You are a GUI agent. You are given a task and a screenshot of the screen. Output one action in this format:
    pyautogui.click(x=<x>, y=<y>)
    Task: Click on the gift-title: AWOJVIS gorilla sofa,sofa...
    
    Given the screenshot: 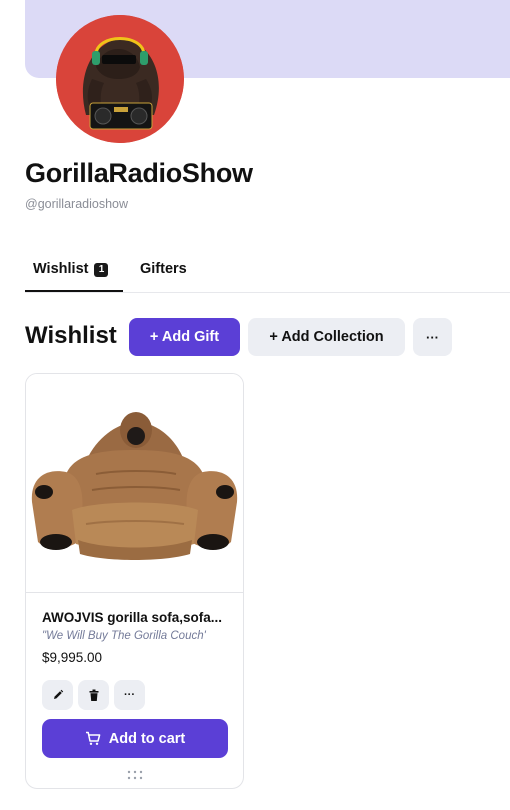 What is the action you would take?
    pyautogui.click(x=139, y=617)
    